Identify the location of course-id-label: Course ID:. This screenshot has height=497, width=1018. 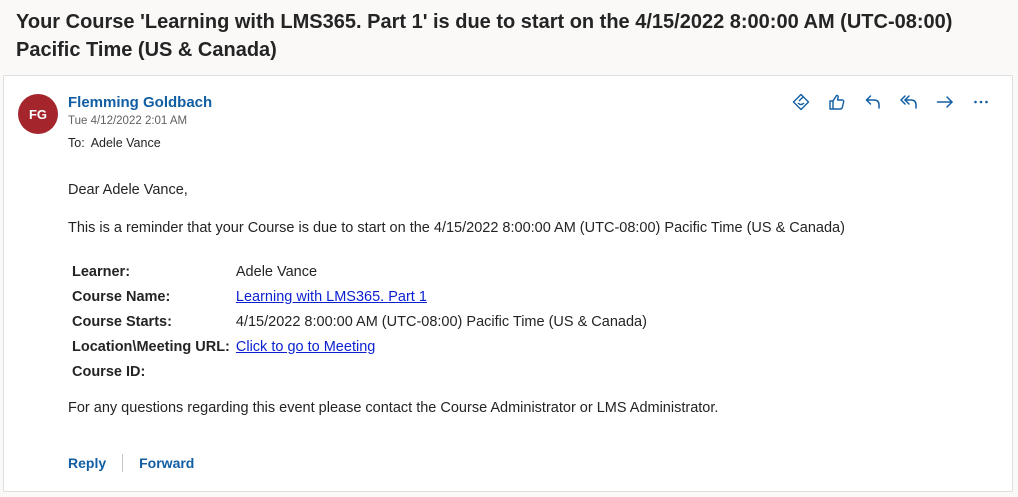
(109, 371).